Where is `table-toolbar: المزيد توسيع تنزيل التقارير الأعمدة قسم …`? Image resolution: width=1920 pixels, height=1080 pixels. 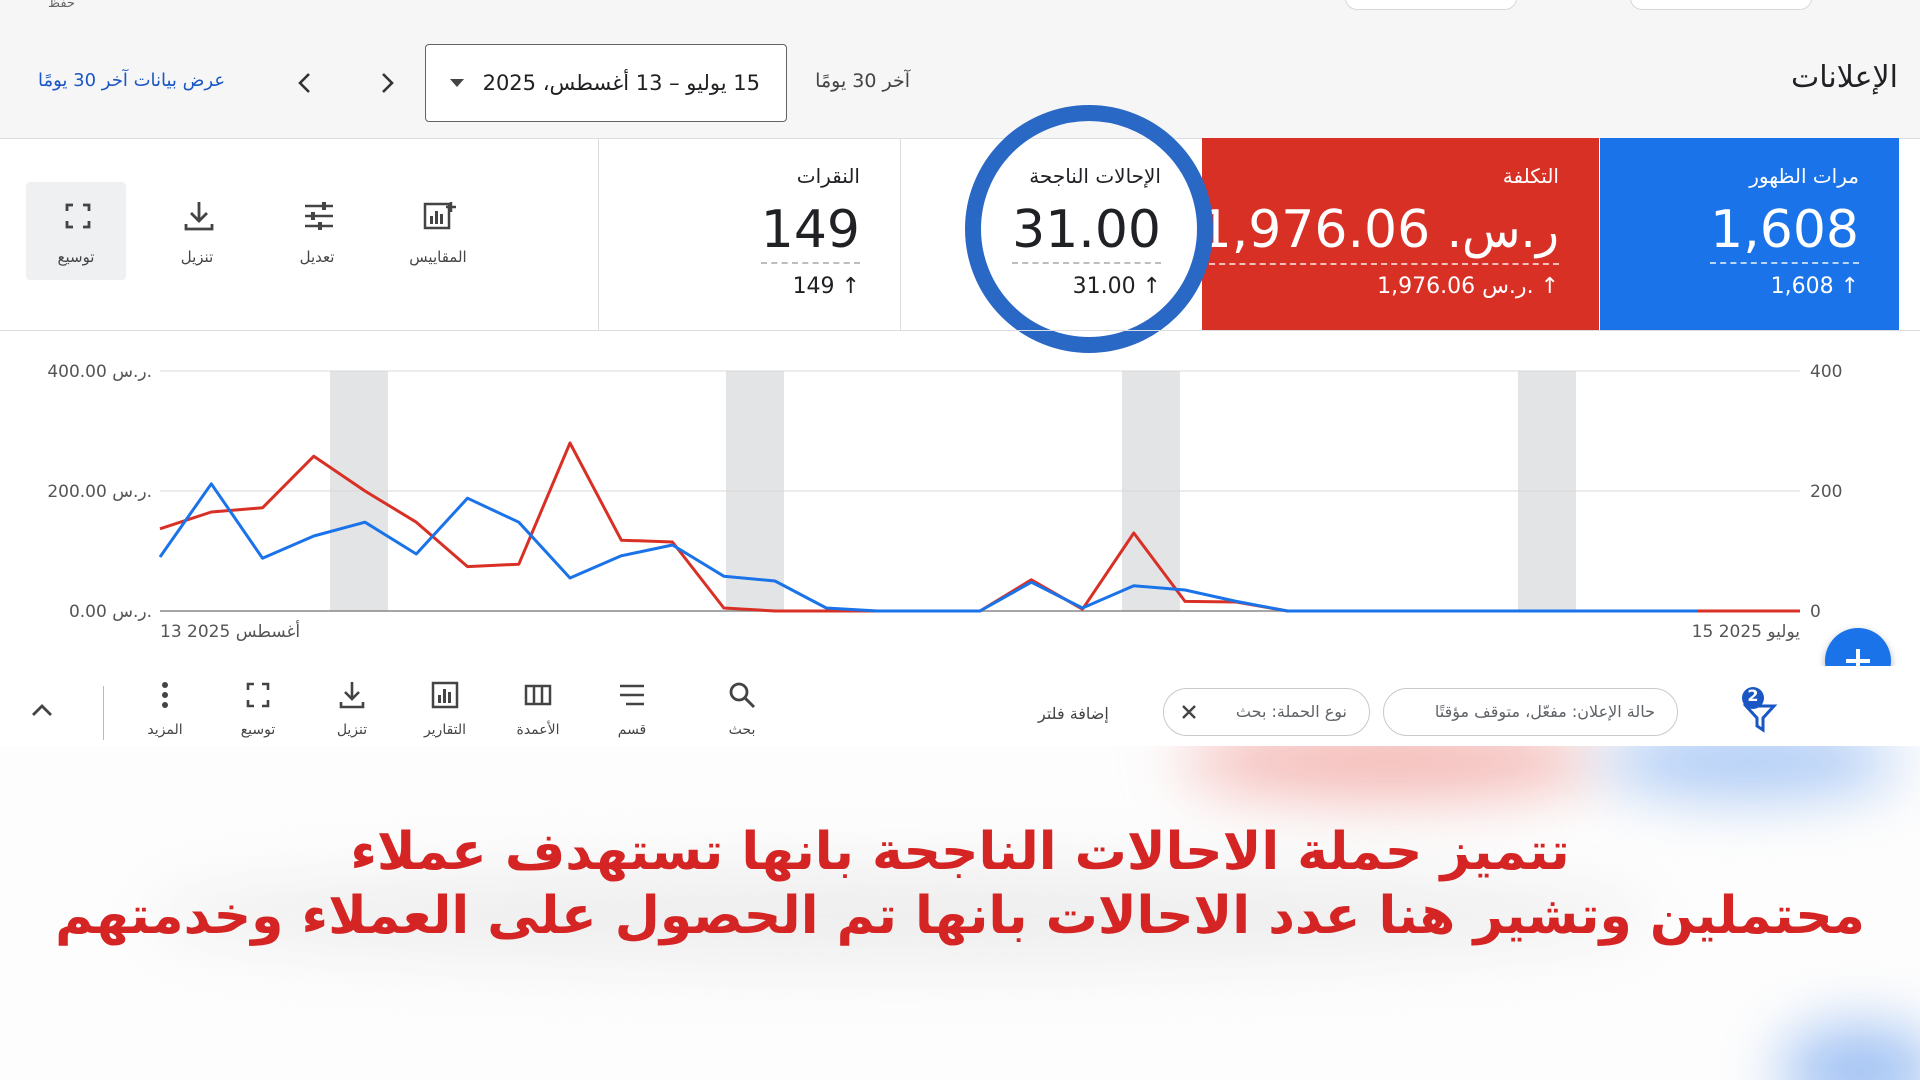 table-toolbar: المزيد توسيع تنزيل التقارير الأعمدة قسم … is located at coordinates (960, 706).